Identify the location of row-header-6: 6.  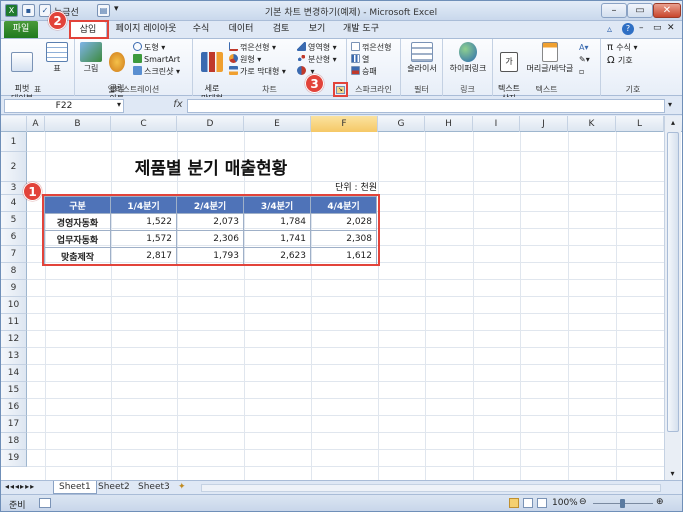
(14, 237).